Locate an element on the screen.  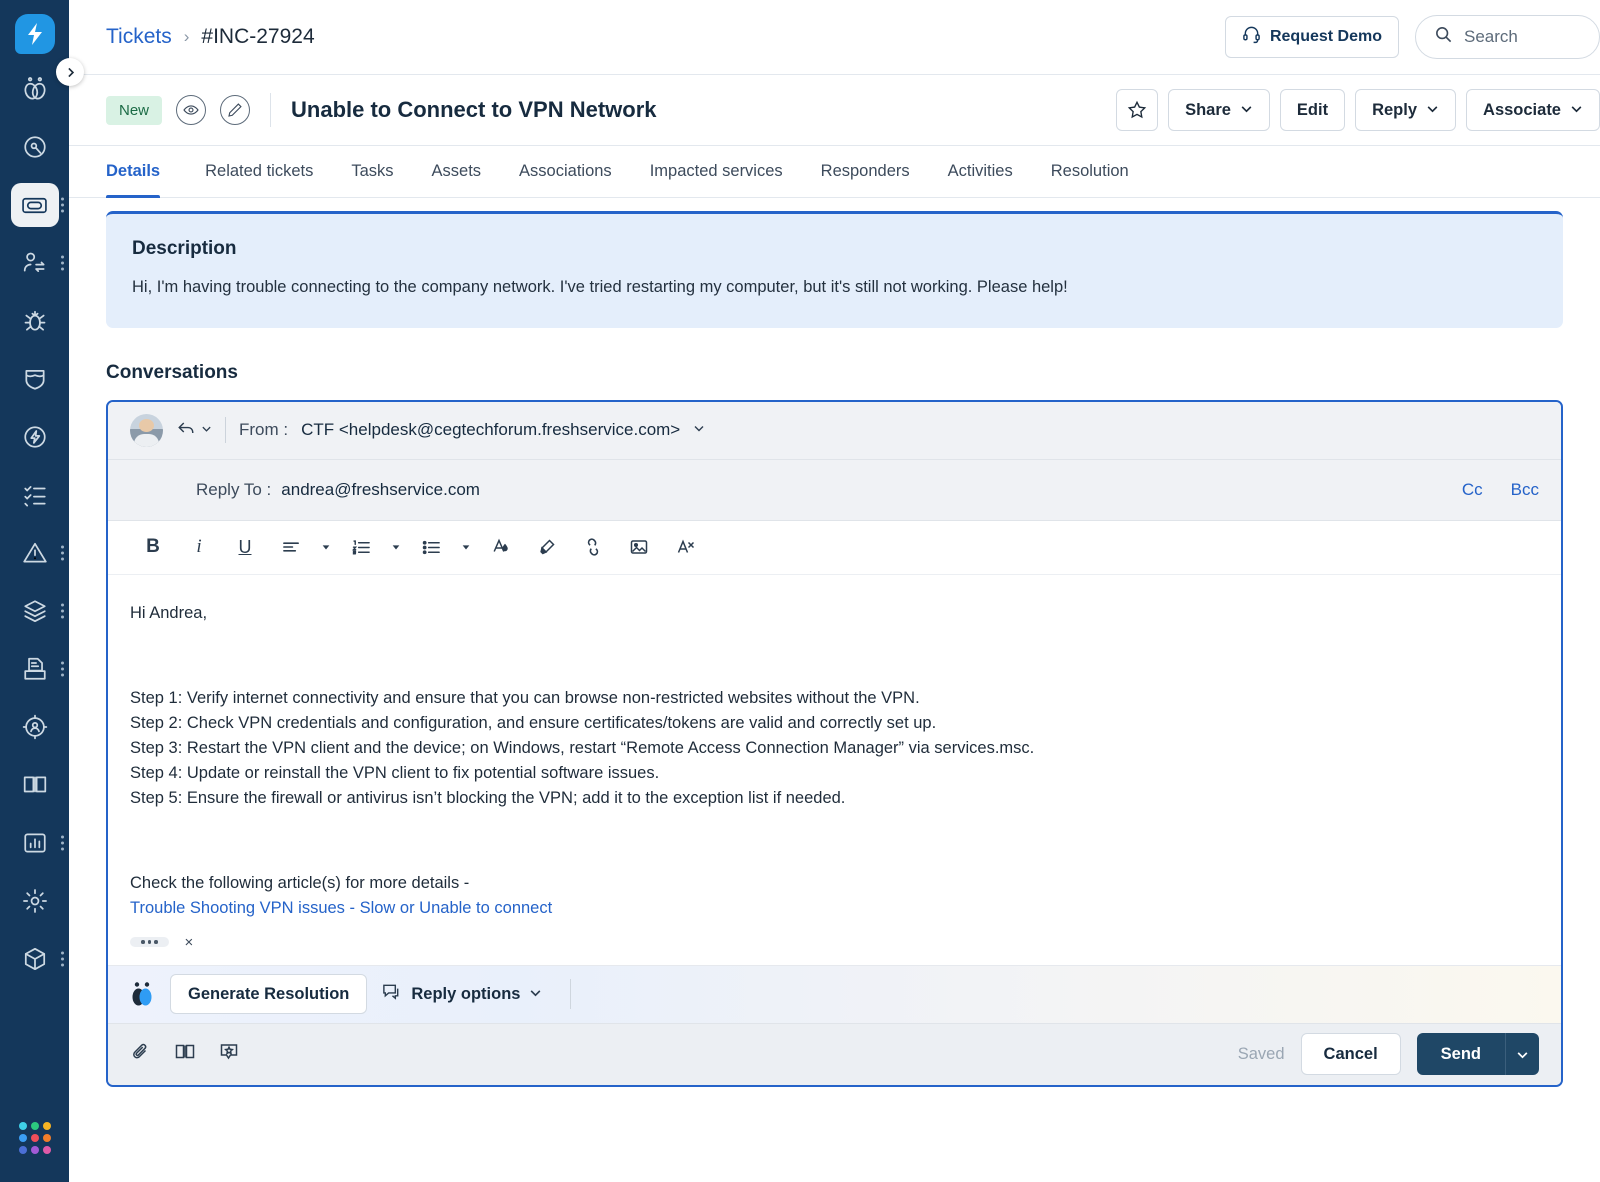
saved-status: Saved is located at coordinates (1261, 1053).